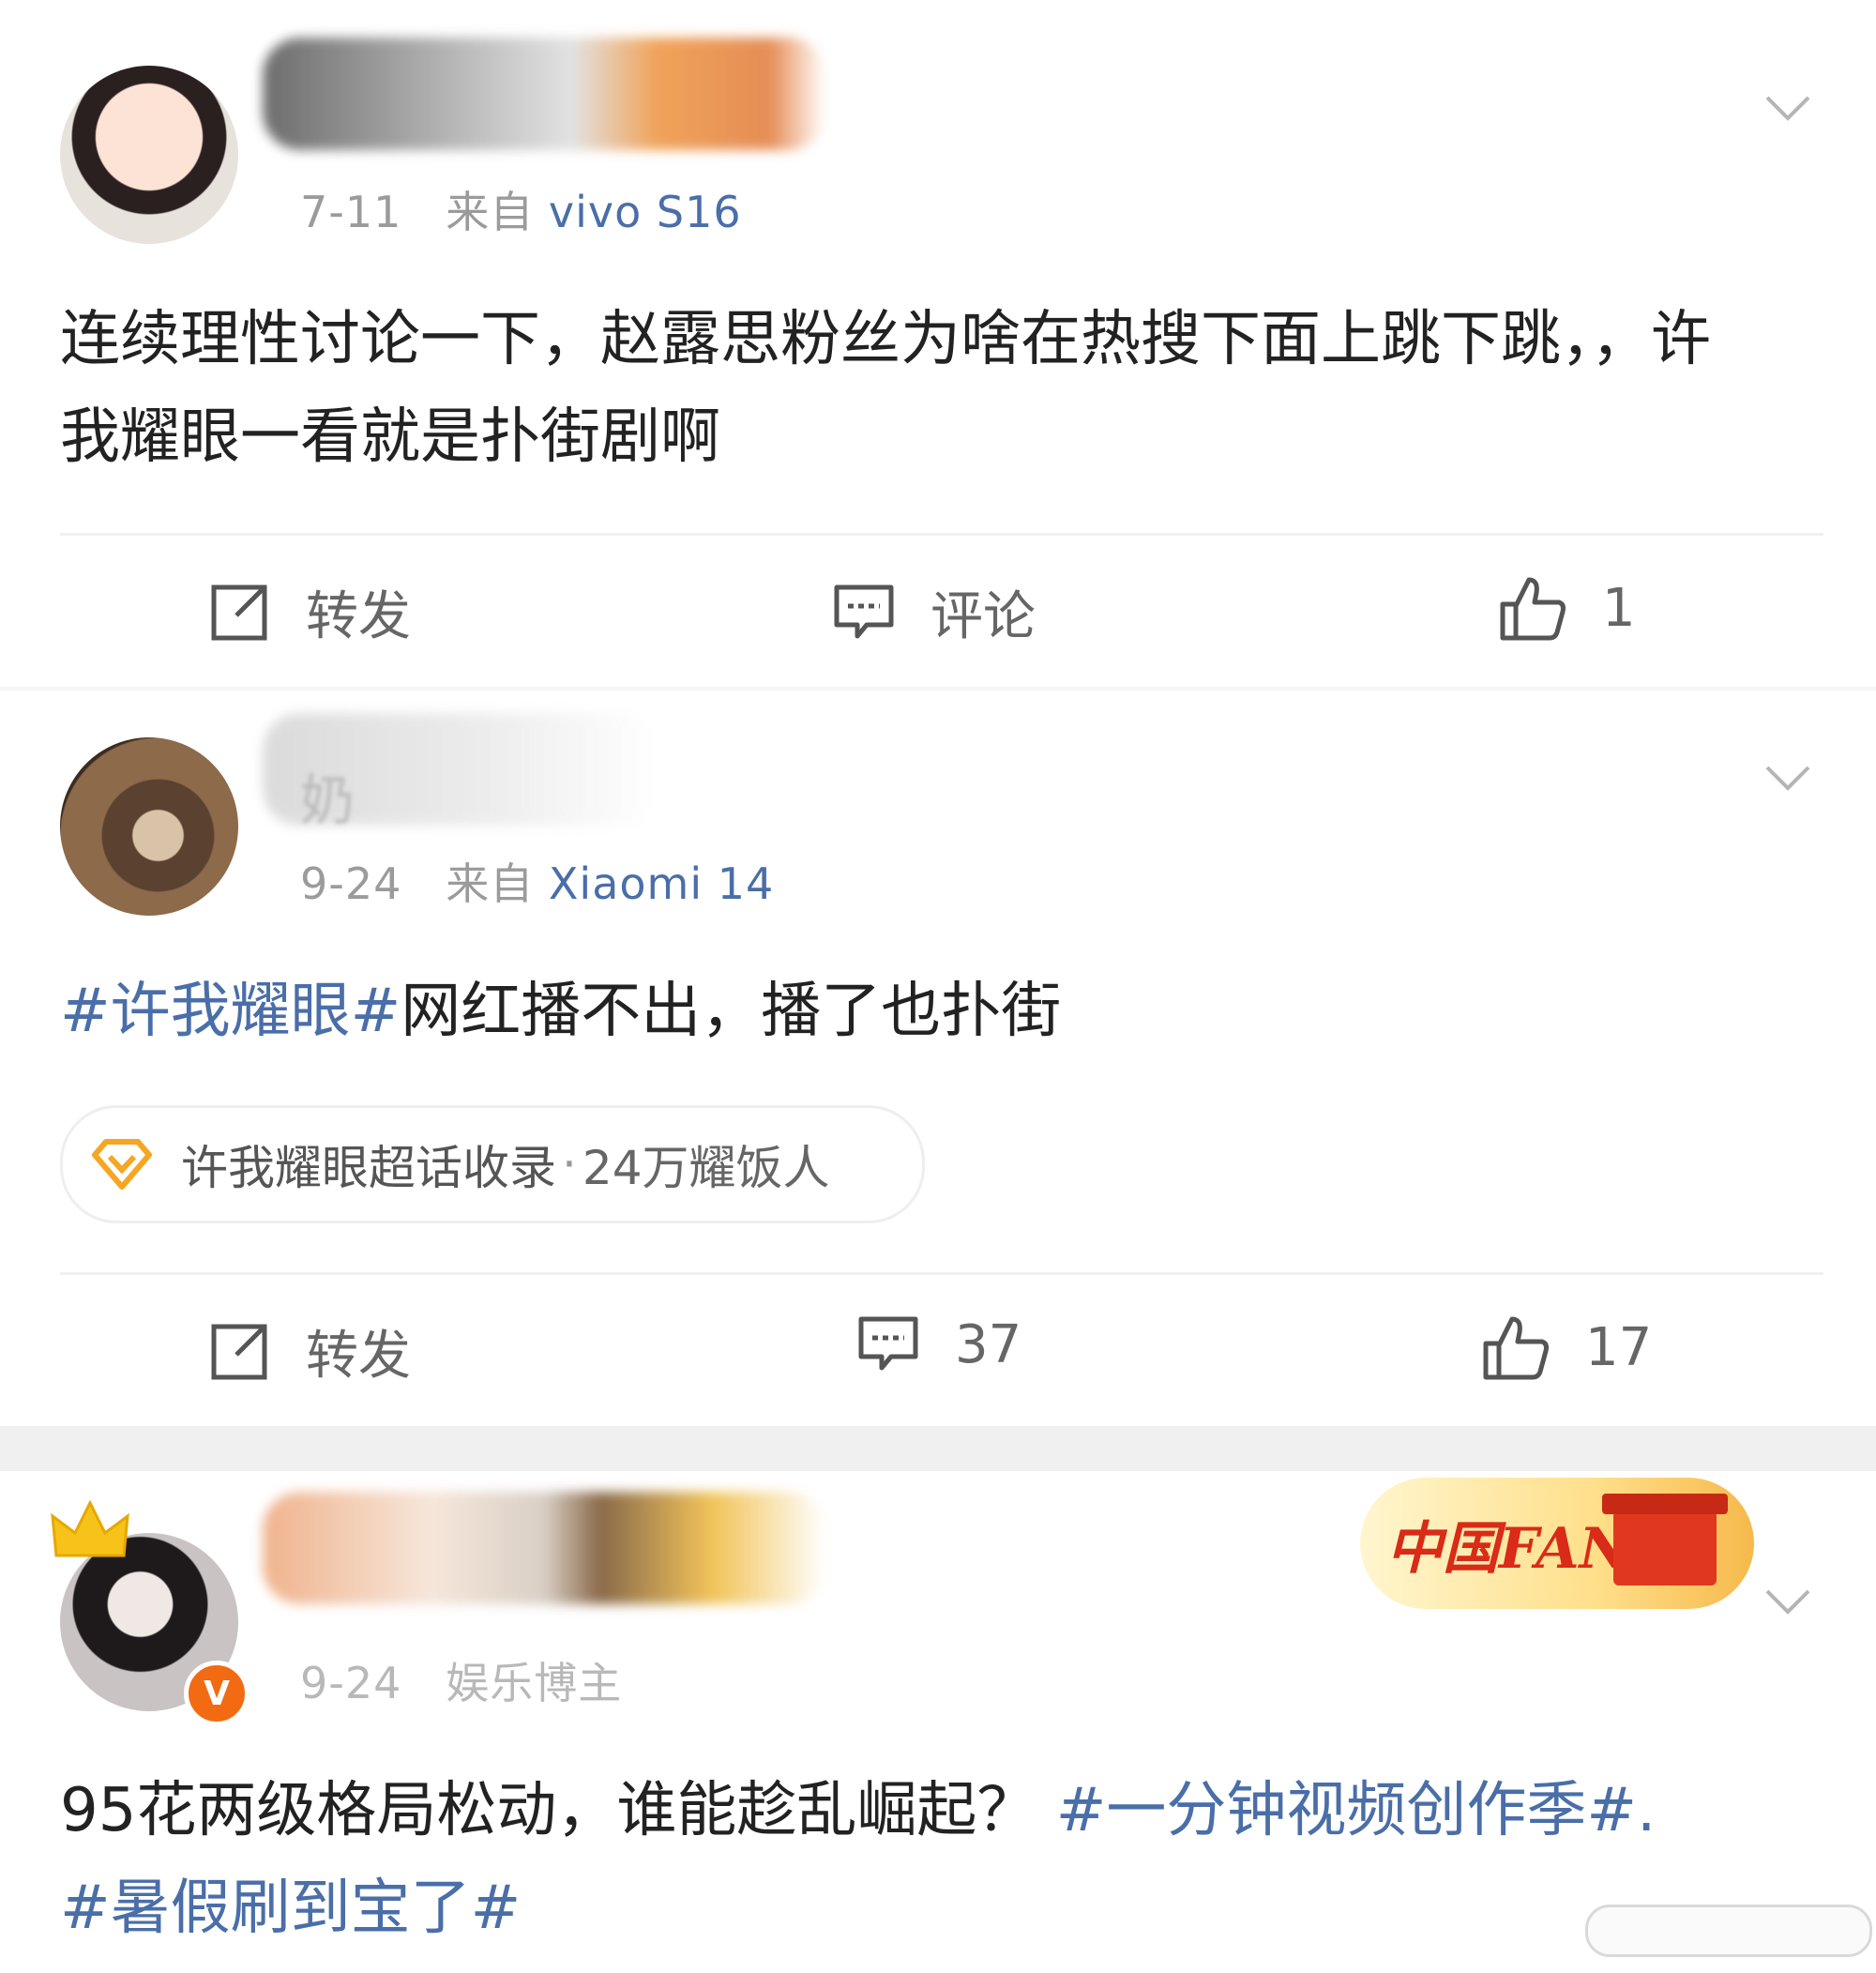 This screenshot has width=1876, height=1973. Describe the element at coordinates (938, 1448) in the screenshot. I see `section-gap` at that location.